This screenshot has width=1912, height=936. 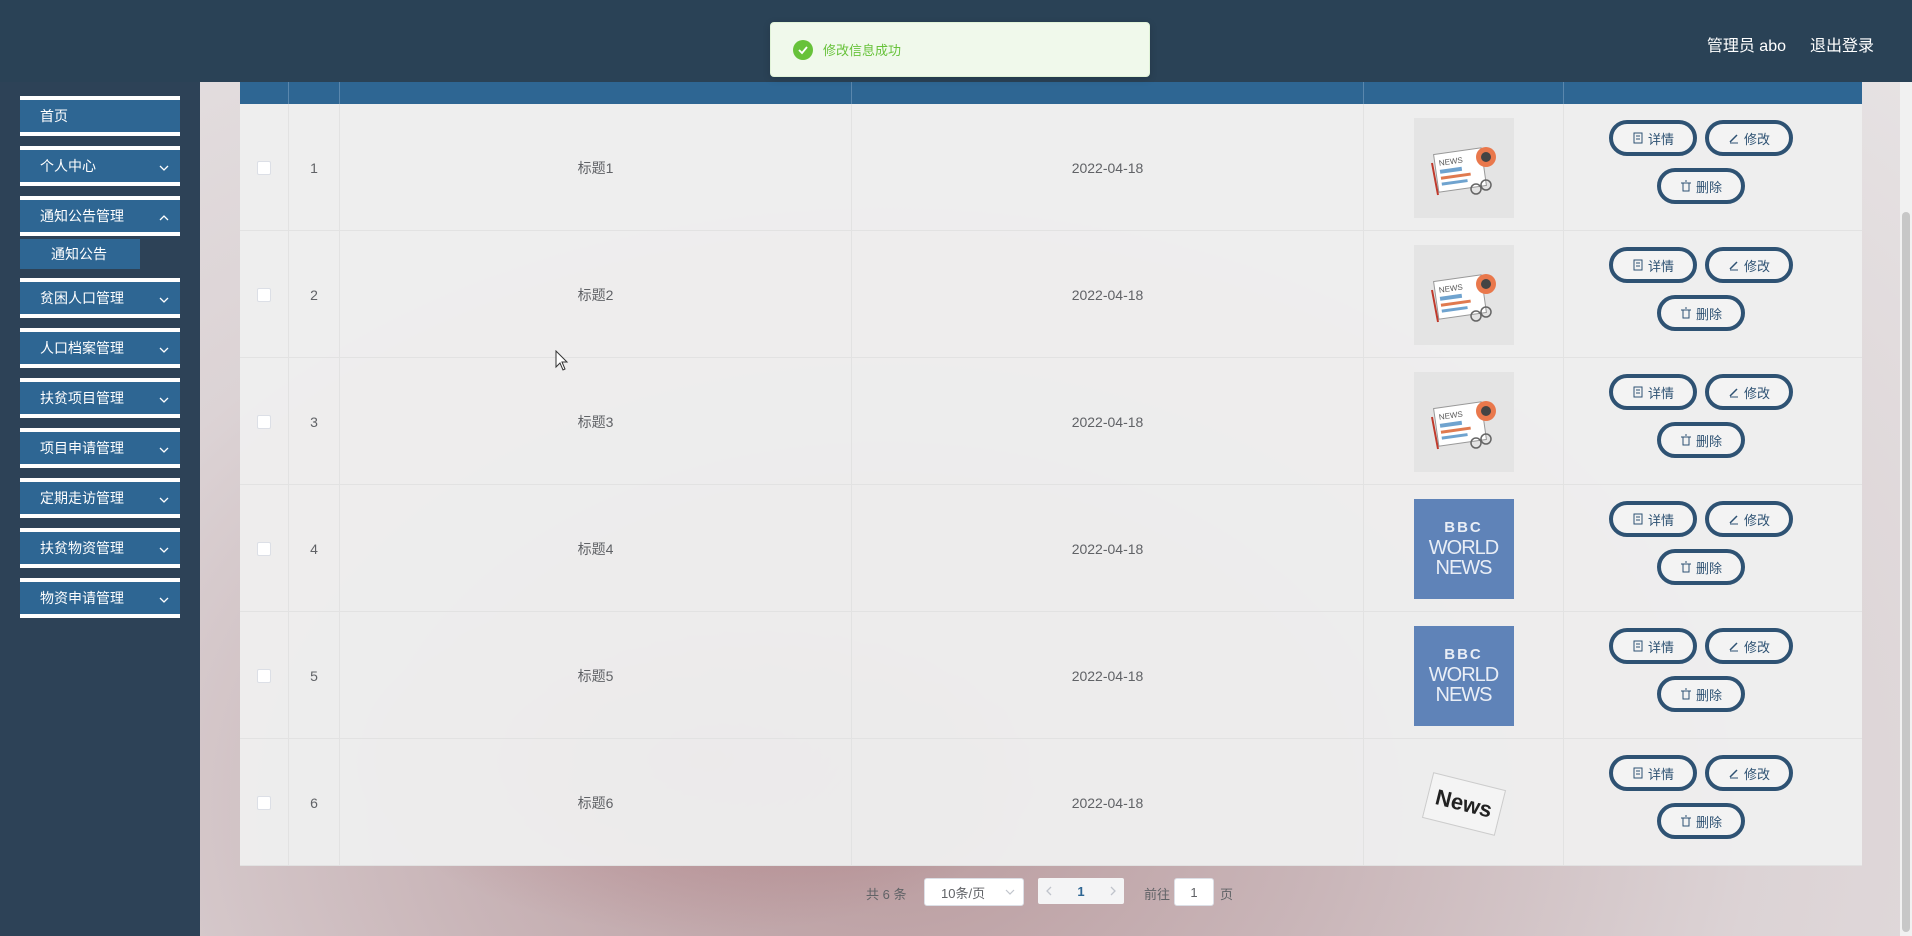 What do you see at coordinates (1194, 892) in the screenshot?
I see `goto-page-input` at bounding box center [1194, 892].